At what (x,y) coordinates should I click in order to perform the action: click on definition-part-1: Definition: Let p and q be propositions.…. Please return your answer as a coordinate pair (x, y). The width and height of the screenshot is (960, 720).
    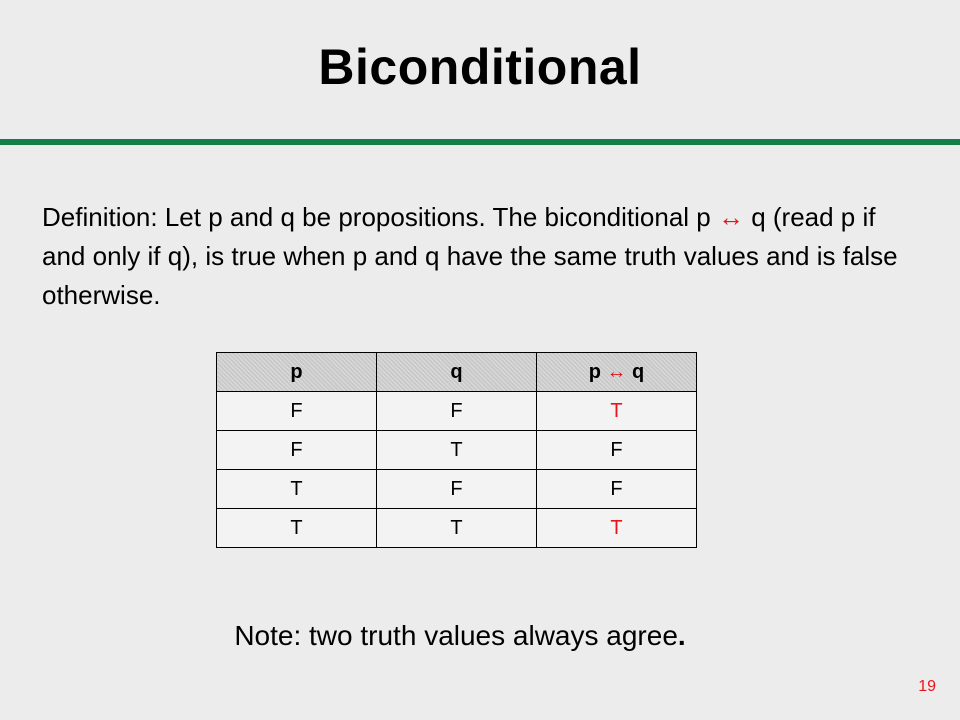
    Looking at the image, I should click on (380, 217).